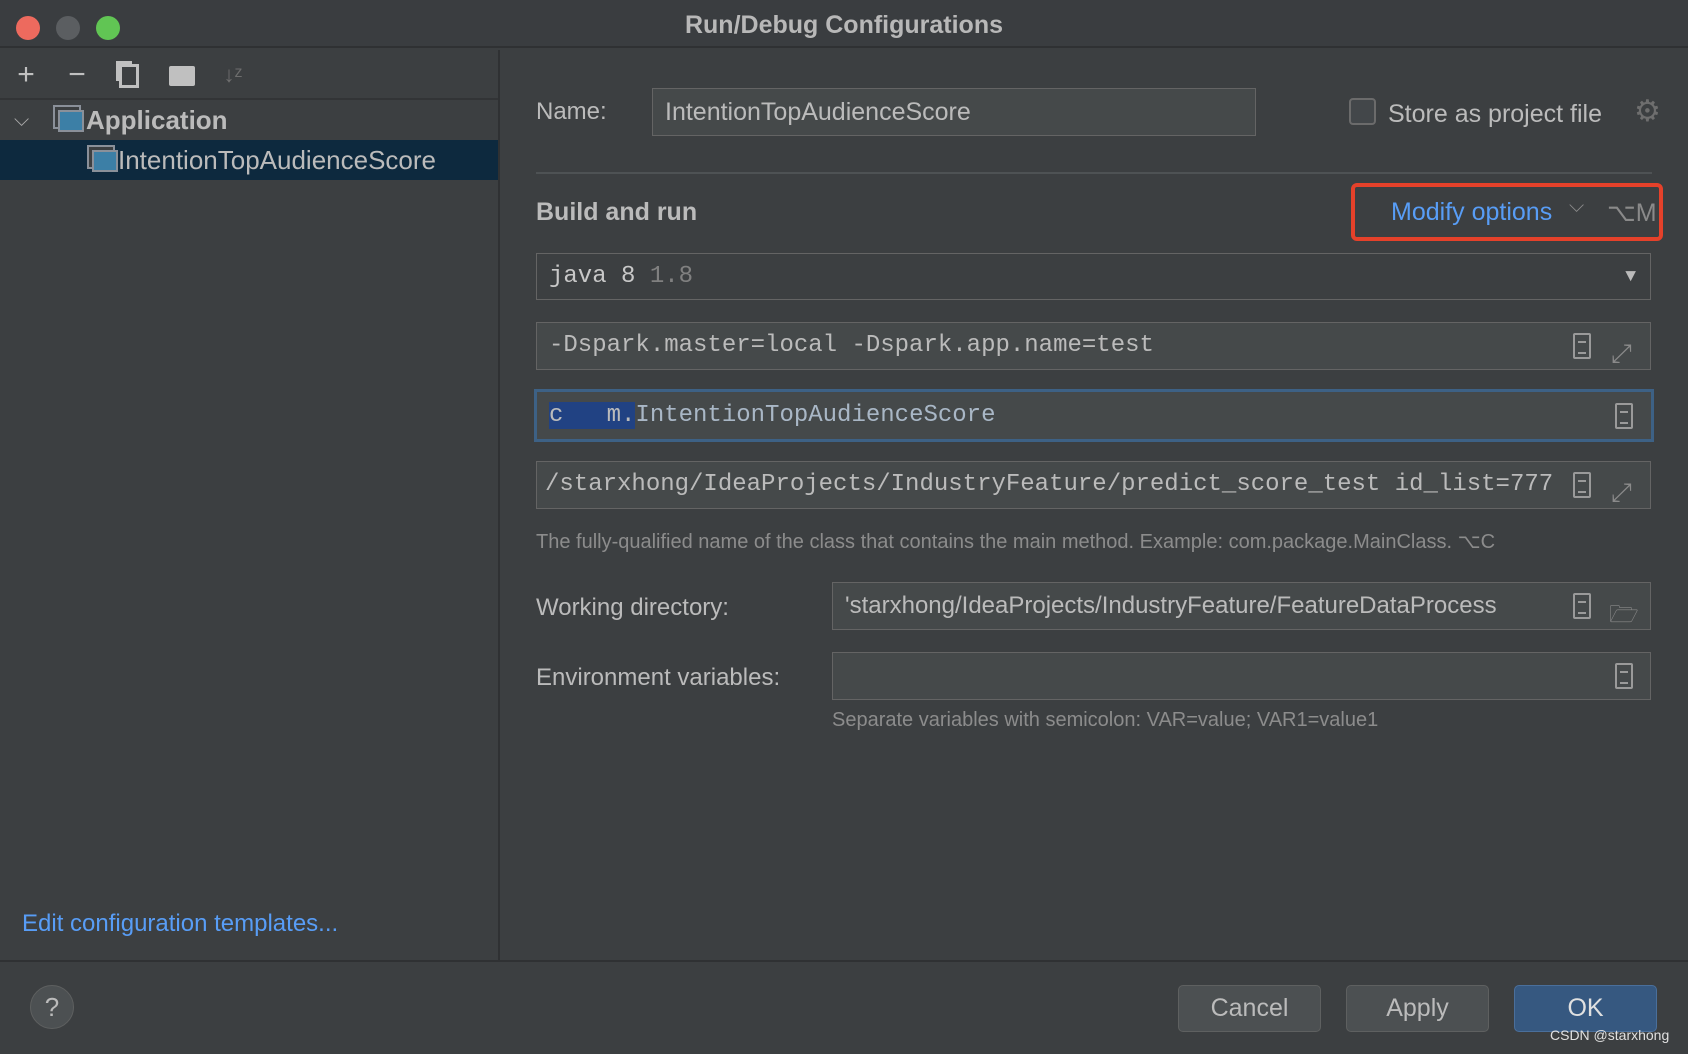  I want to click on name-input: IntentionTopAudienceScore, so click(954, 112).